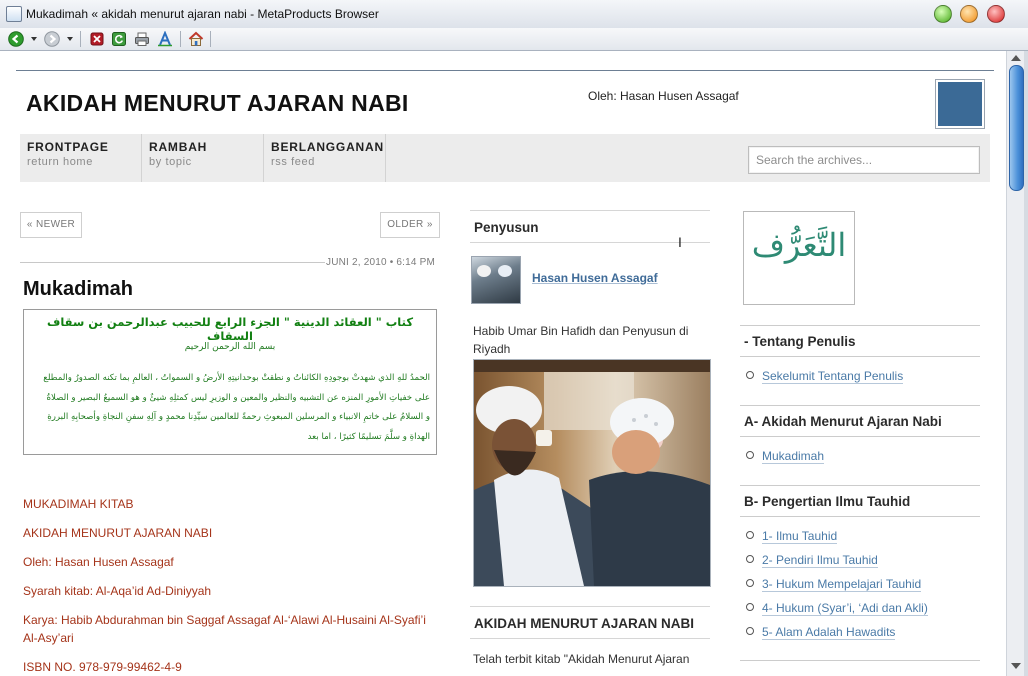  I want to click on widget-heading-penyusun: Penyusun, so click(506, 227).